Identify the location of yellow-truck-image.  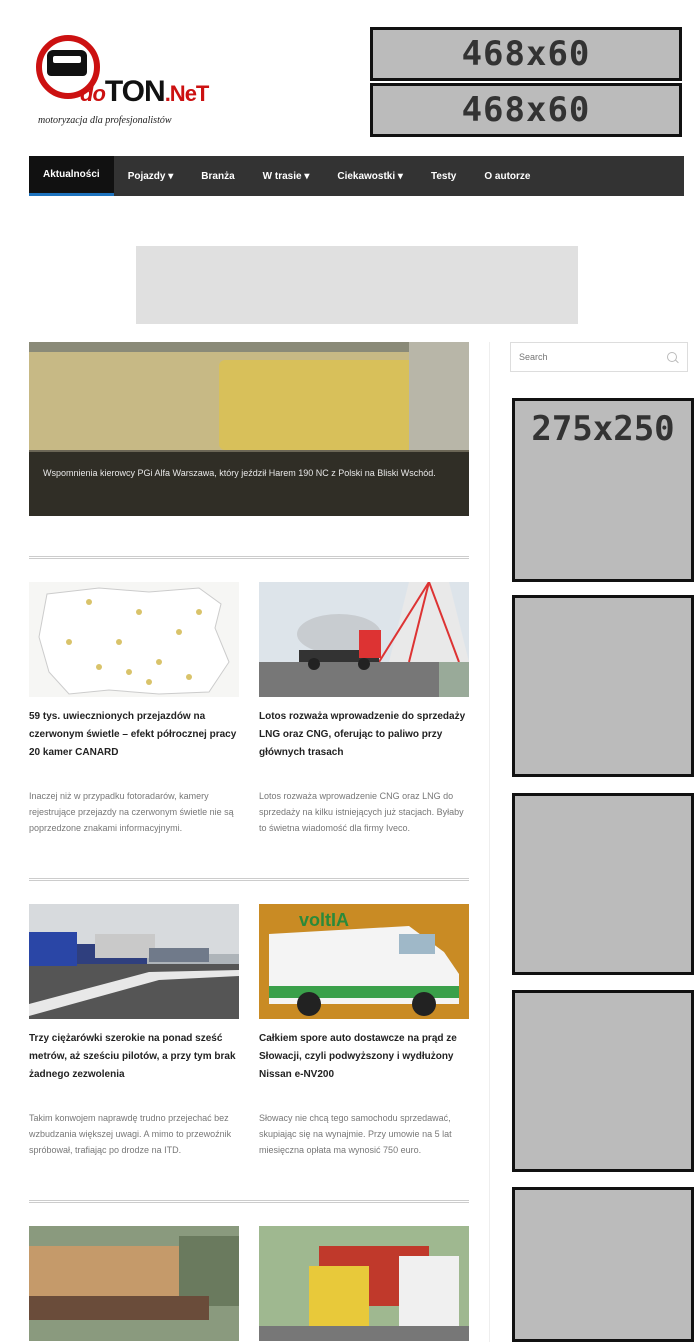
(364, 1283).